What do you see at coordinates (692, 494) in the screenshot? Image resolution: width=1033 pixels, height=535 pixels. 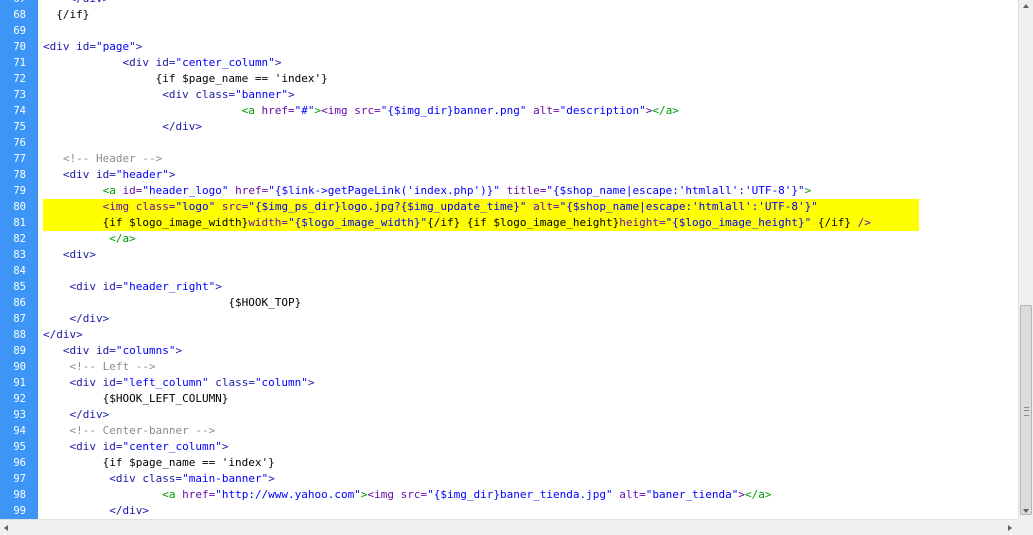 I see `code-token: "baner_tienda"` at bounding box center [692, 494].